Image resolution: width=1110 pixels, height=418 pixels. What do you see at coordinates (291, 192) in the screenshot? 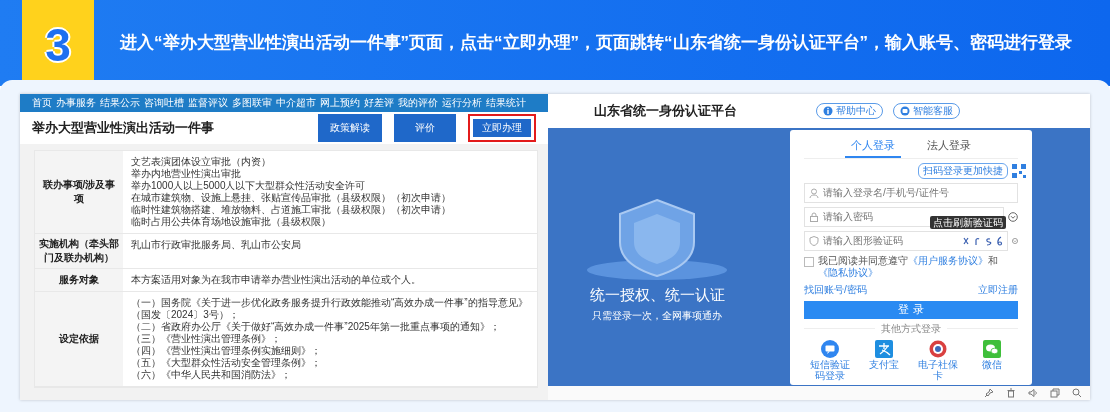
I see `table-cell-text: 文艺表演团体设立审批（内资） 举办内地营业性演出审批 举办1000人以上5000人以下大型群众性活动安全许可 在城市建筑物、设施上悬挂、张贴宣传品审批（县级权限）（初次申请） 临时性建筑物搭建、堆放物料、占道施工审批（县级权限）（初次申请） 临时占用公共体育场地设施审批（县级权限）` at bounding box center [291, 192].